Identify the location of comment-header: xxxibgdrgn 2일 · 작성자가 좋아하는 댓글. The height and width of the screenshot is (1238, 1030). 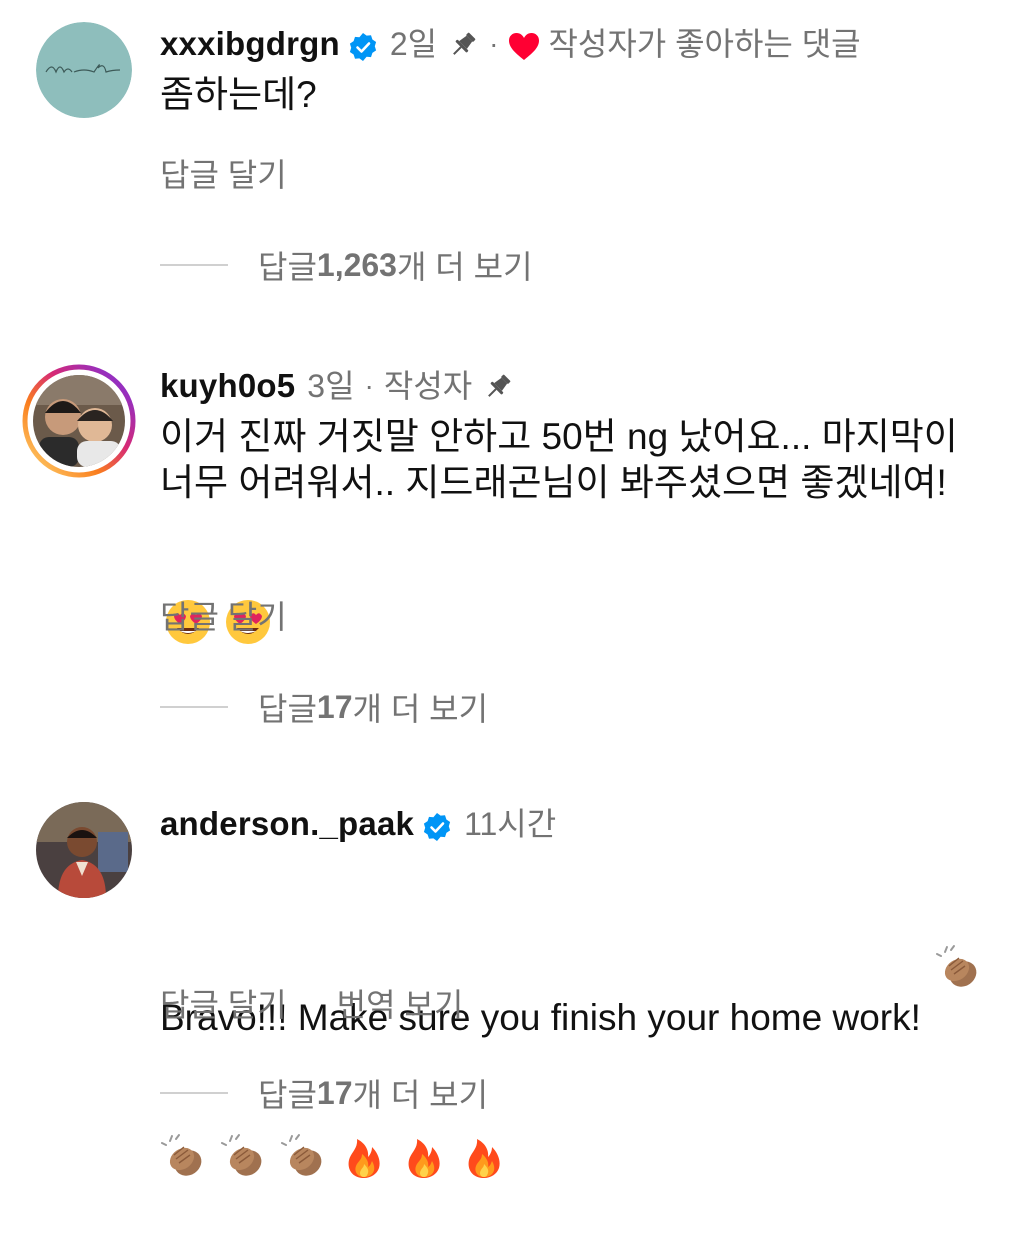
(580, 44).